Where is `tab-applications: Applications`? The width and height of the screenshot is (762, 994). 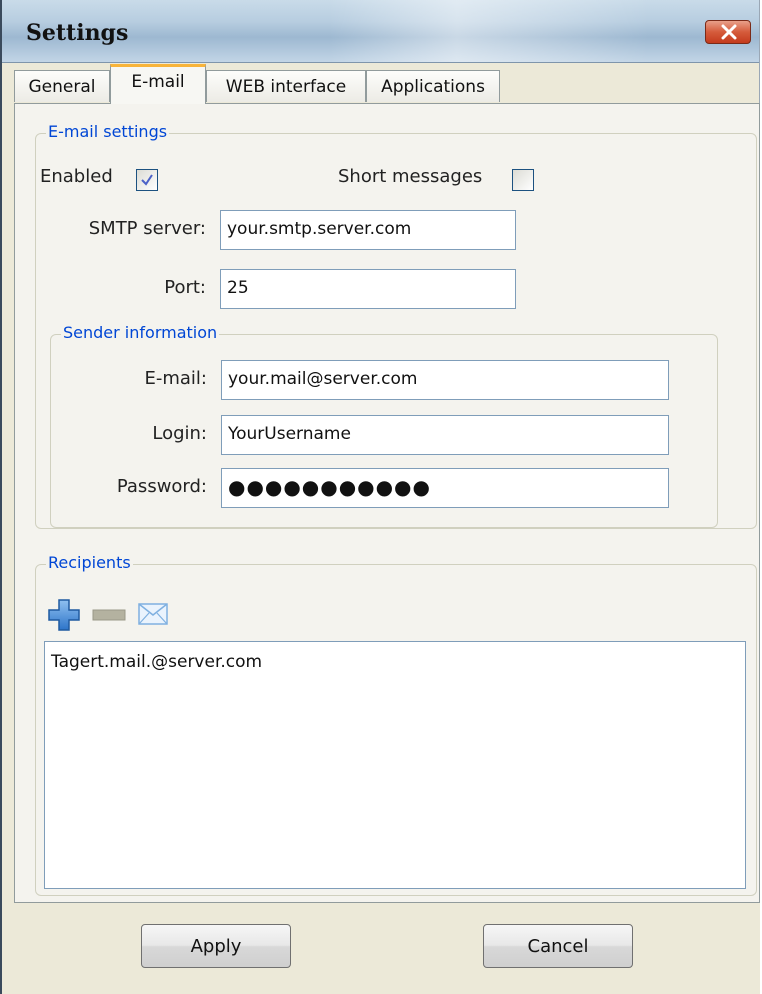 tab-applications: Applications is located at coordinates (433, 86).